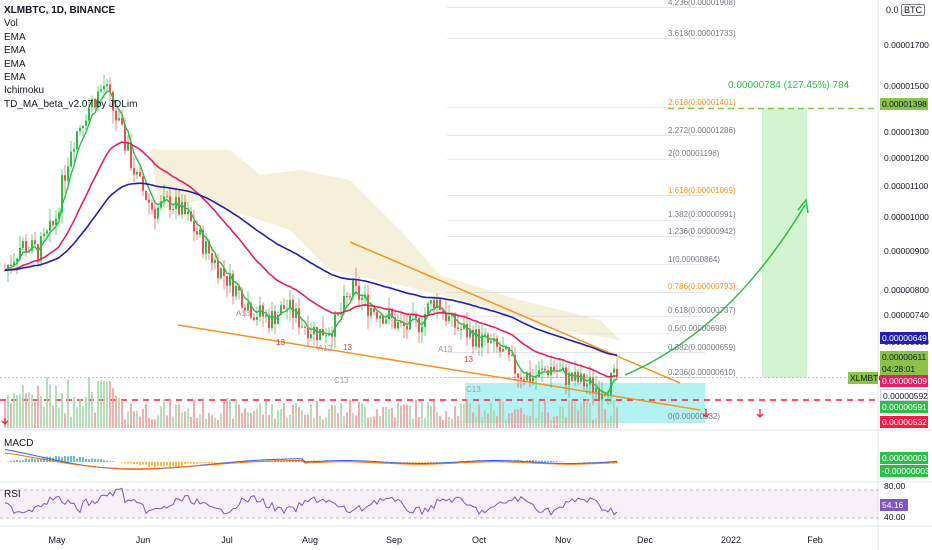  What do you see at coordinates (904, 369) in the screenshot?
I see `price-badge: 04:28:01` at bounding box center [904, 369].